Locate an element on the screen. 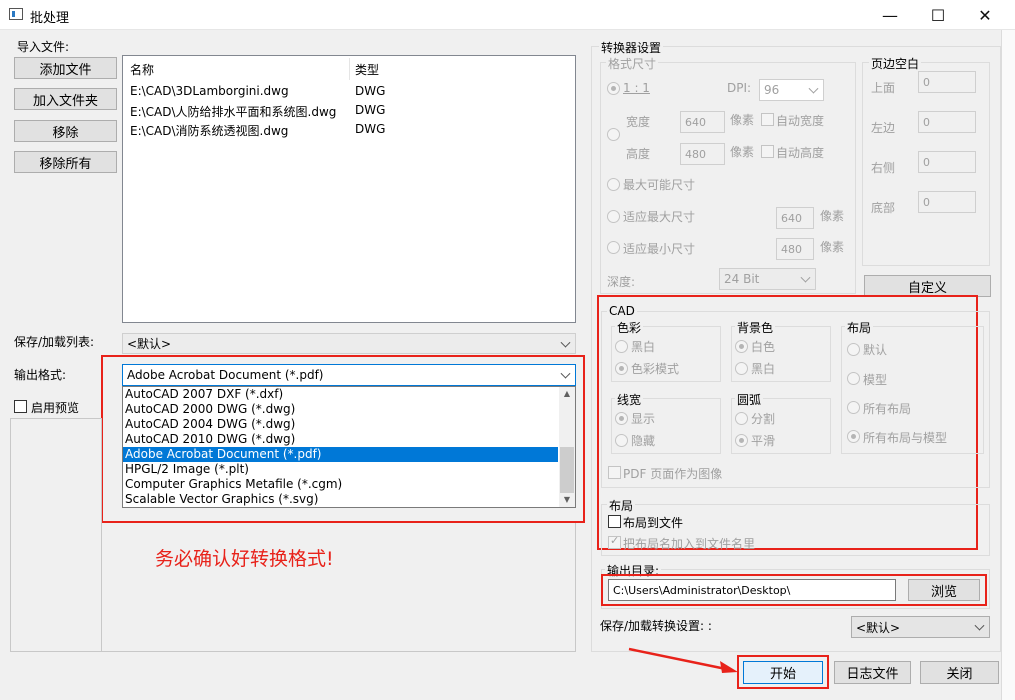 The height and width of the screenshot is (700, 1015). scroll-down-icon: ▼ is located at coordinates (567, 500).